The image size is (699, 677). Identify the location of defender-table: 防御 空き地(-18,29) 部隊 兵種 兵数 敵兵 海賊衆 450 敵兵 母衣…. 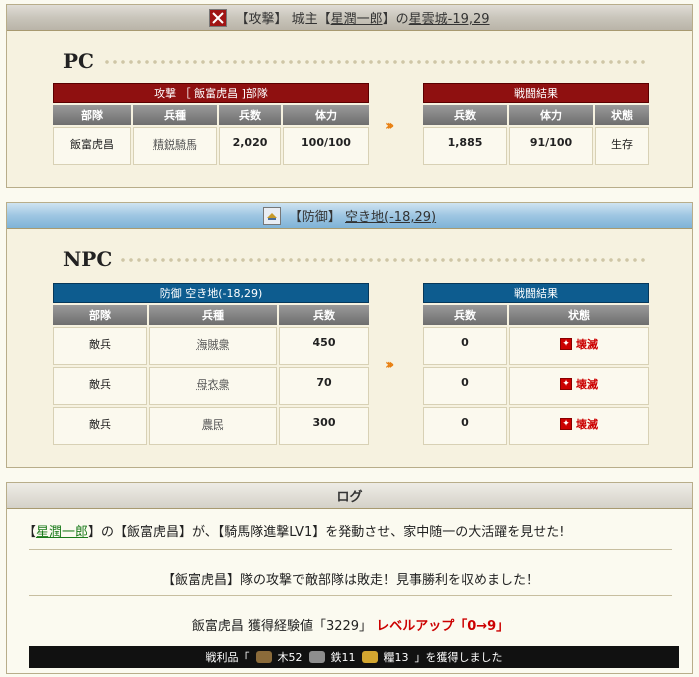
(211, 364).